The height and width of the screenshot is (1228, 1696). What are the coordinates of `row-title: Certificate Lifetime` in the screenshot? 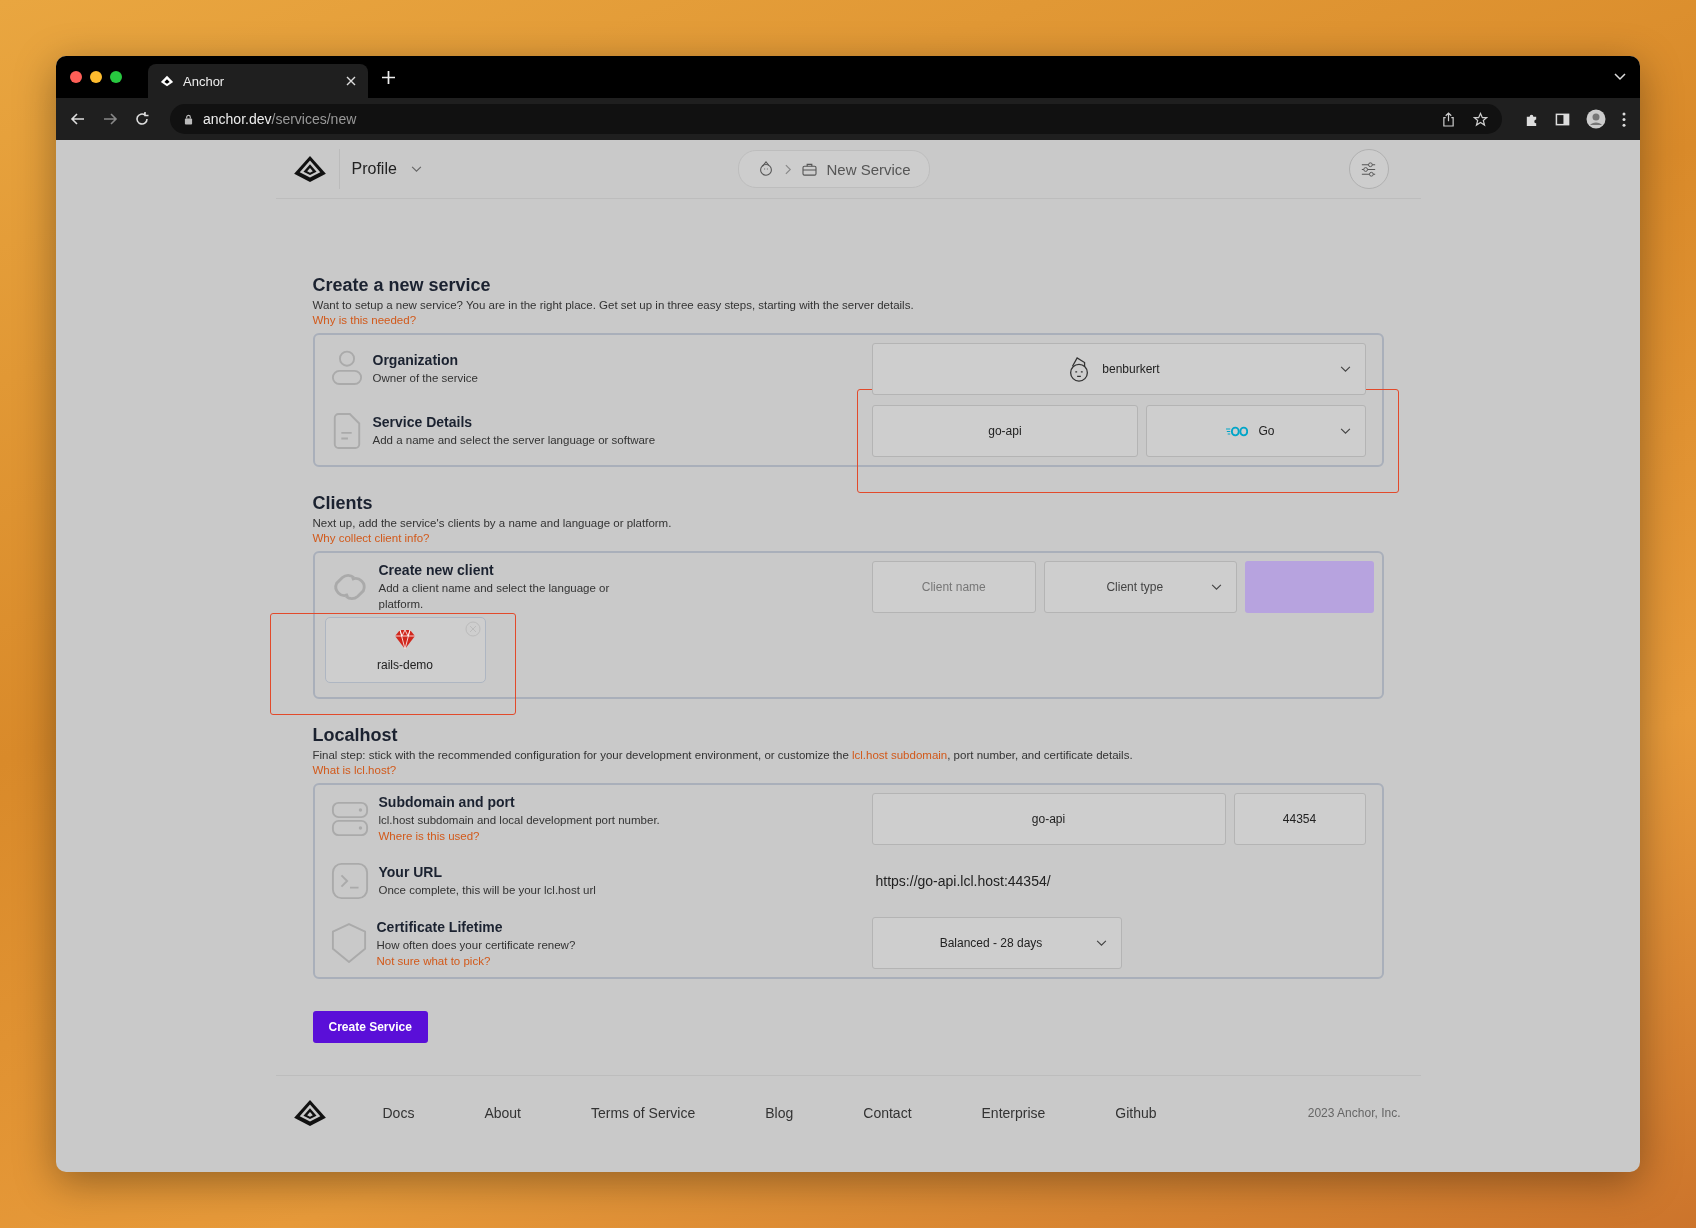 It's located at (439, 927).